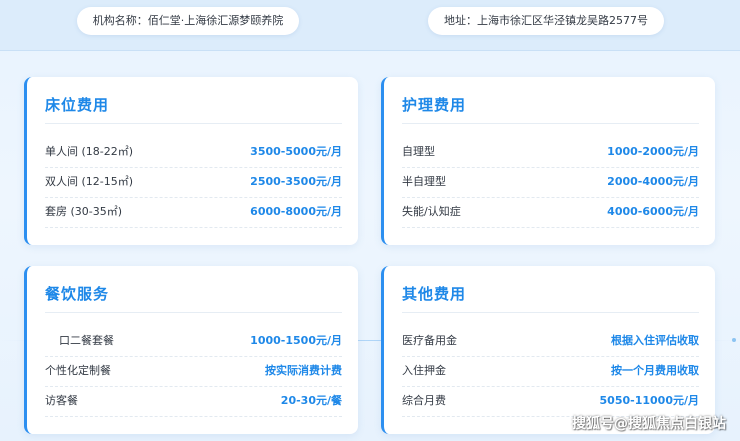 The height and width of the screenshot is (441, 740). Describe the element at coordinates (653, 181) in the screenshot. I see `fee-value: 2000-4000元/月` at that location.